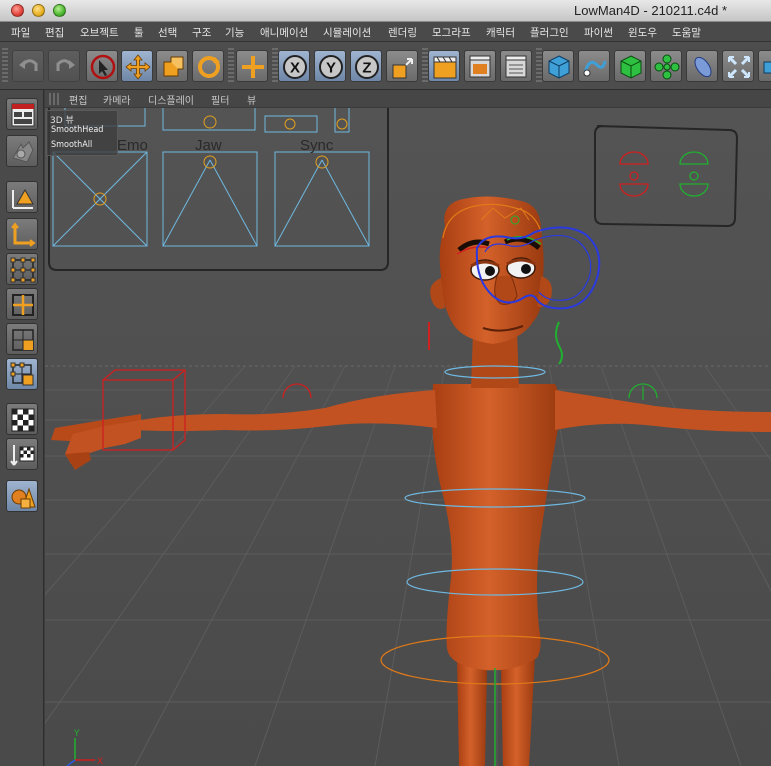 The height and width of the screenshot is (766, 771). I want to click on edges-mode-icon, so click(23, 305).